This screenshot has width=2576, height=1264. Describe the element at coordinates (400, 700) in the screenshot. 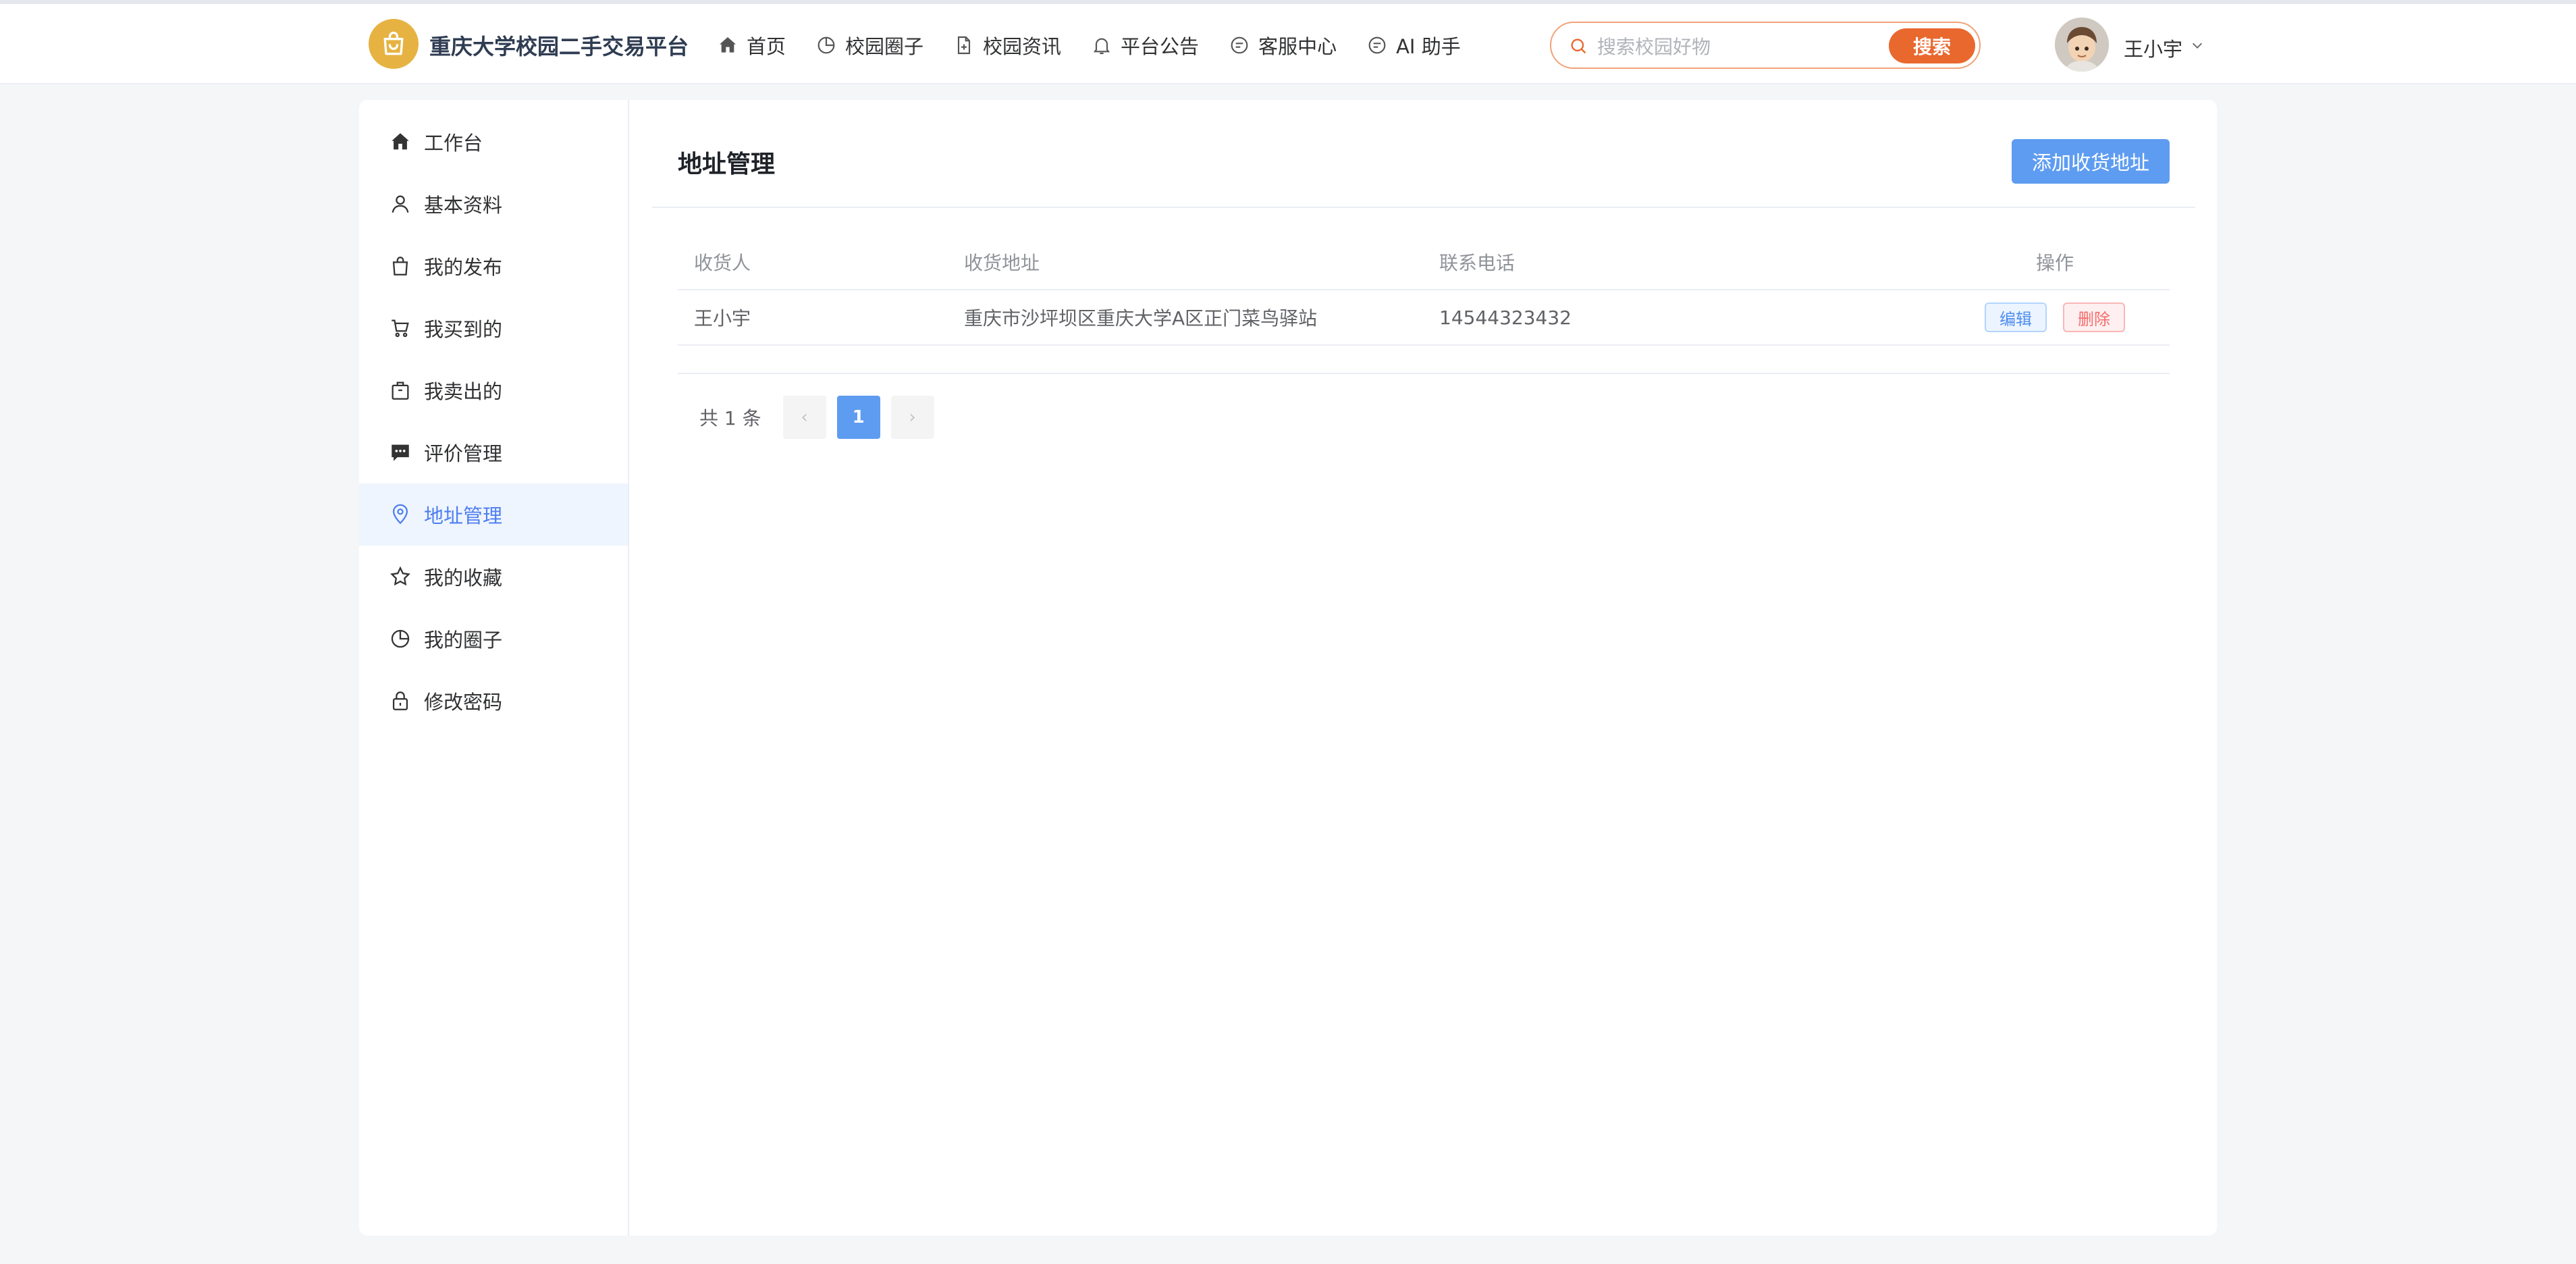

I see `lock-icon` at that location.